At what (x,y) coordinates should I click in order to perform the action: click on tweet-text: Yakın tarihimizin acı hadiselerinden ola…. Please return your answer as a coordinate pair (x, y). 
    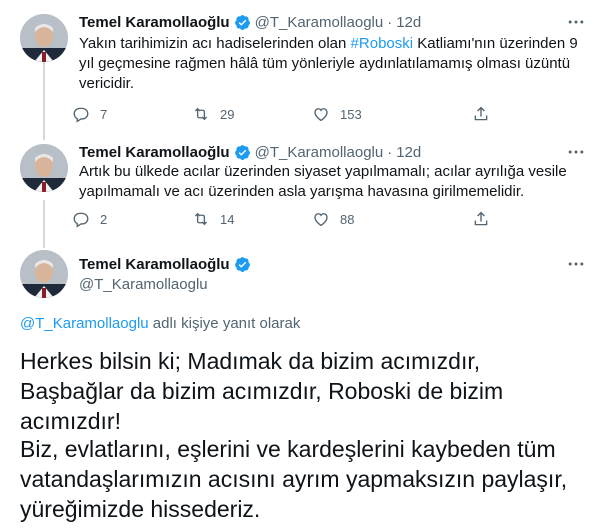
    Looking at the image, I should click on (334, 64).